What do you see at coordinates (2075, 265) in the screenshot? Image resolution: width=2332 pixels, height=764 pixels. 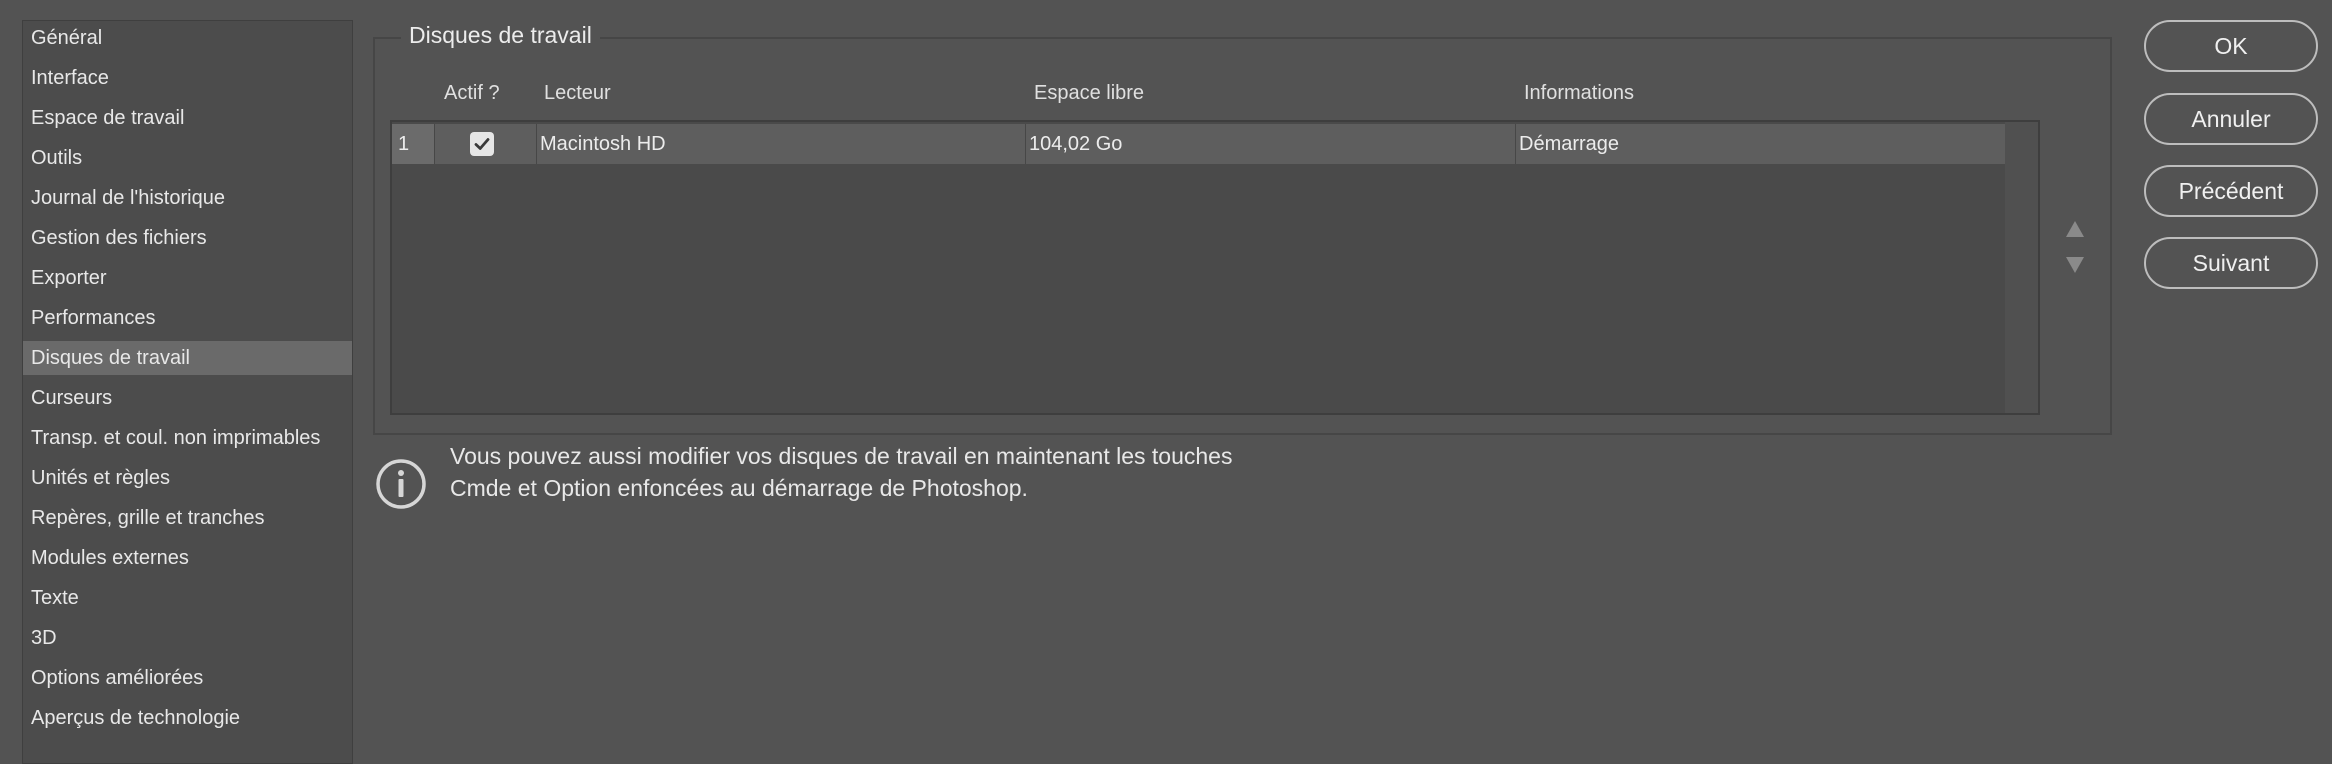 I see `triangle-down-icon` at bounding box center [2075, 265].